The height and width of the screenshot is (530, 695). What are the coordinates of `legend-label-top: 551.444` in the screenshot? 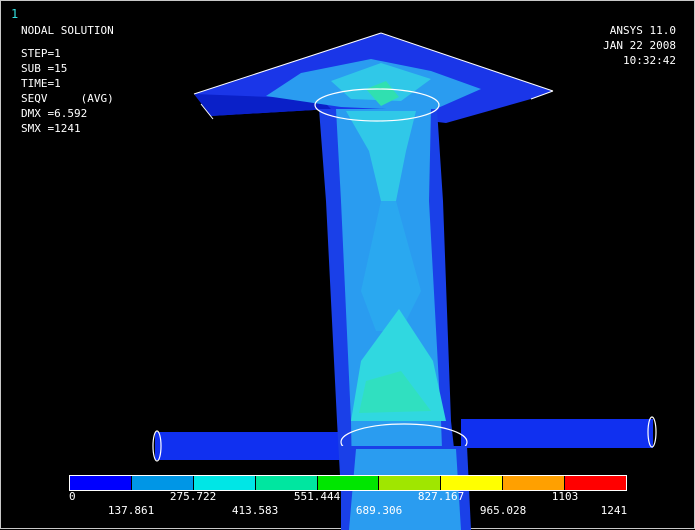 It's located at (317, 496).